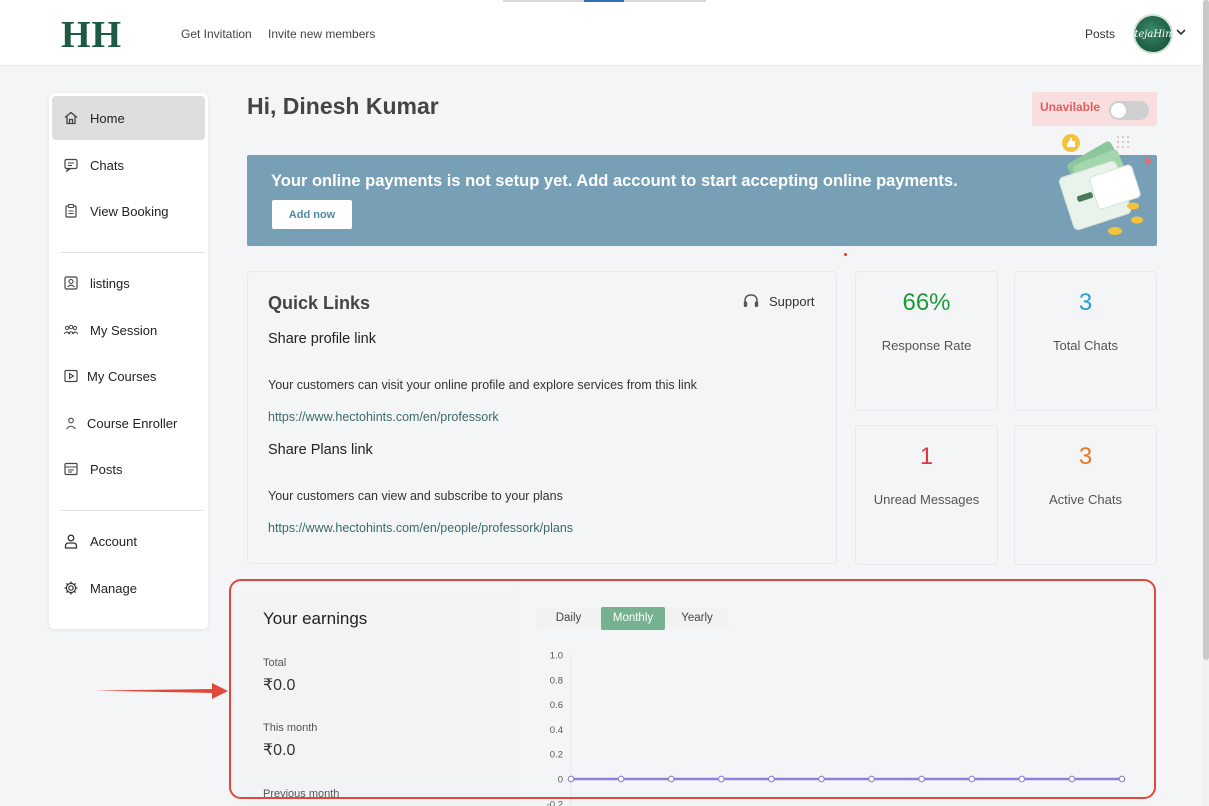  What do you see at coordinates (319, 303) in the screenshot?
I see `quick-links-title: Quick Links` at bounding box center [319, 303].